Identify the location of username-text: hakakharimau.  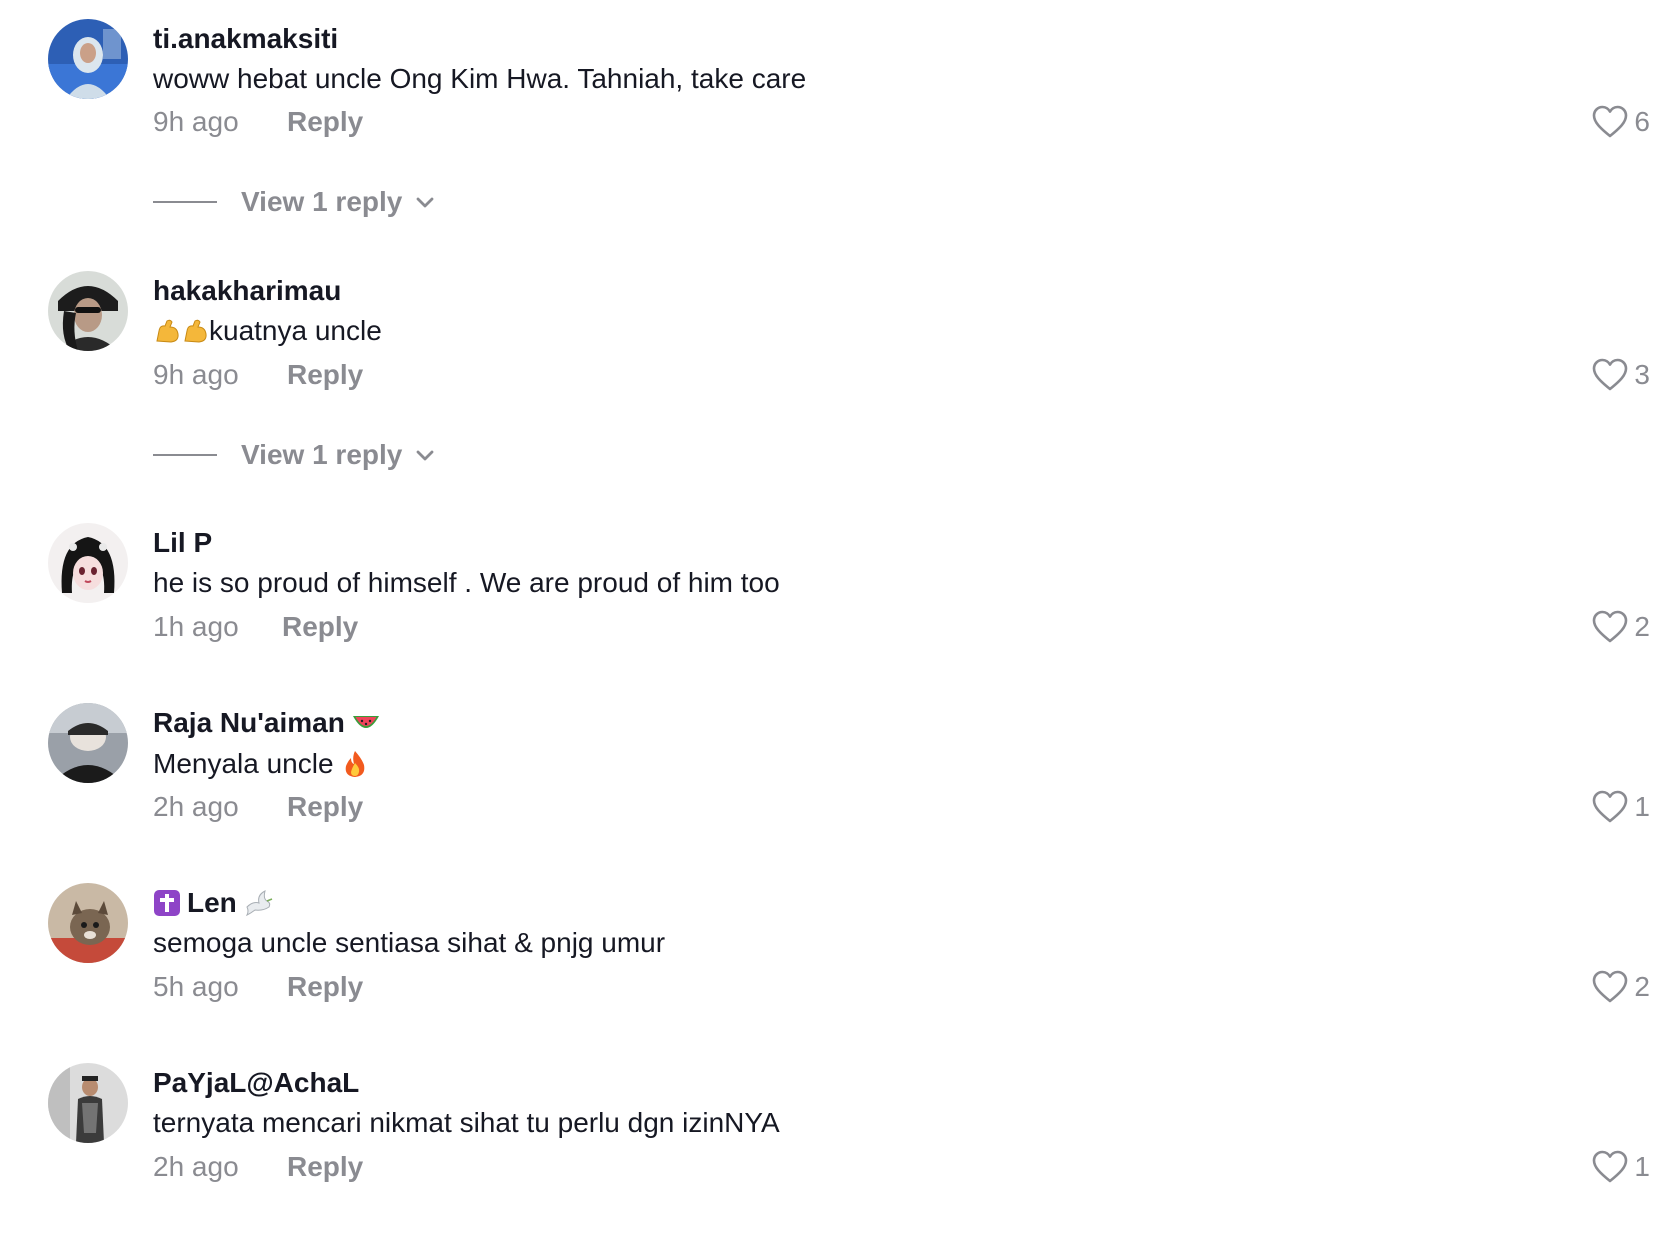
(247, 290).